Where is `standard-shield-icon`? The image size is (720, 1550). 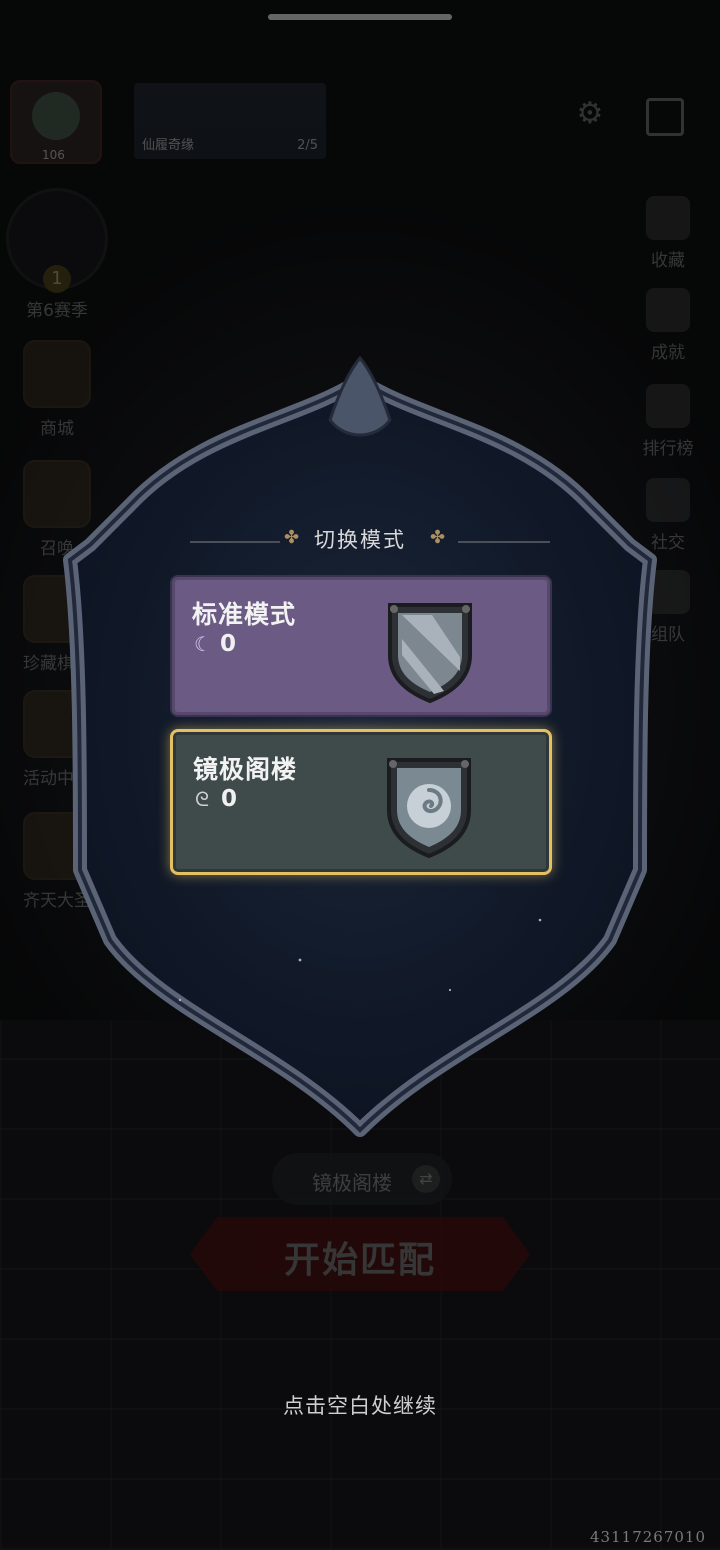
standard-shield-icon is located at coordinates (430, 653).